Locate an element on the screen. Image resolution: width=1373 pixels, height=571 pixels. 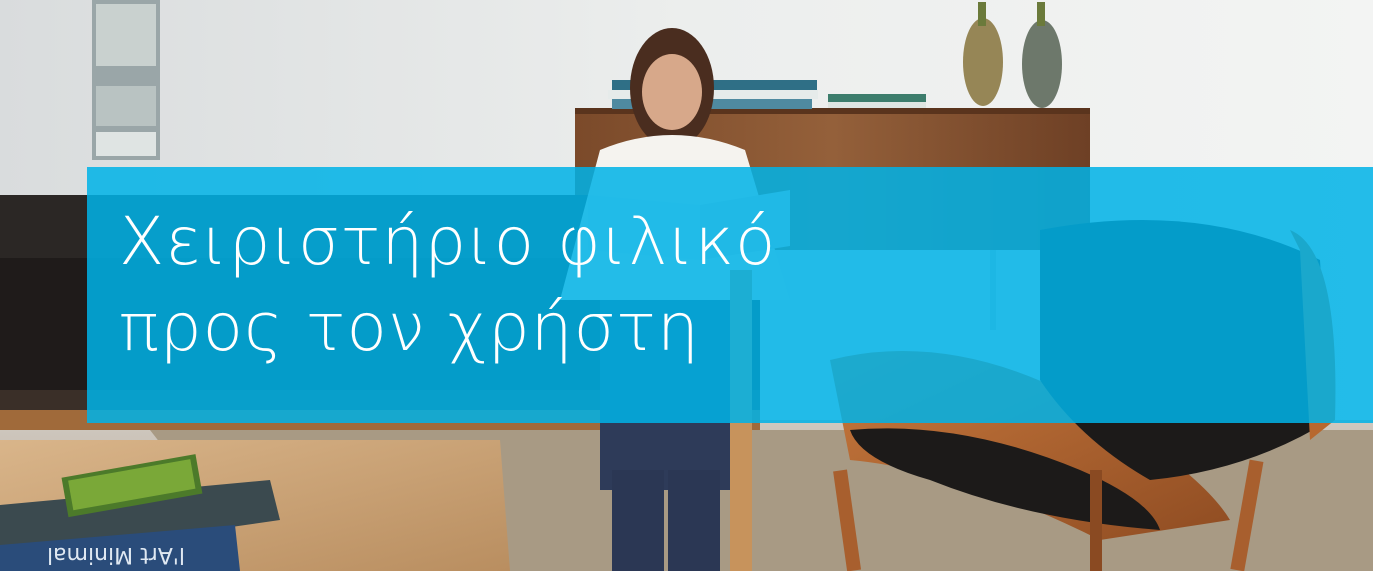
headline-line-1: Χειριστήριο φιλικό is located at coordinates (448, 241).